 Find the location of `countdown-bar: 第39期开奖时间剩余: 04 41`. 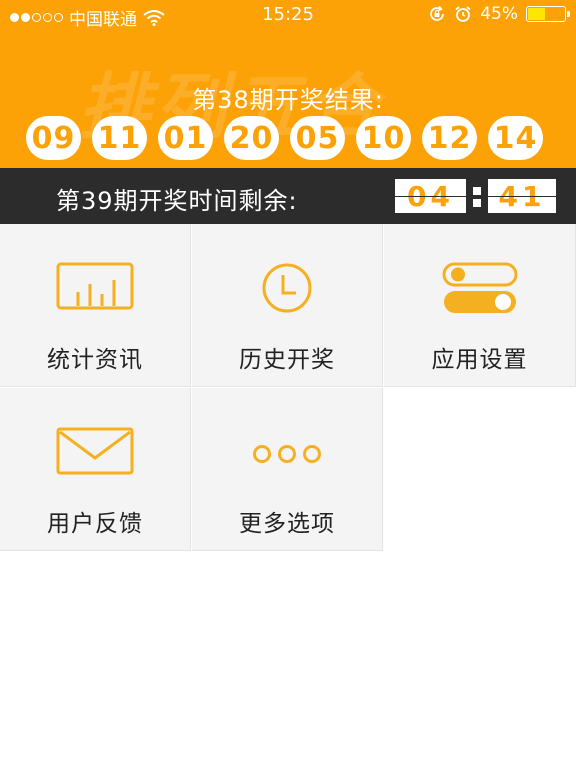

countdown-bar: 第39期开奖时间剩余: 04 41 is located at coordinates (288, 196).